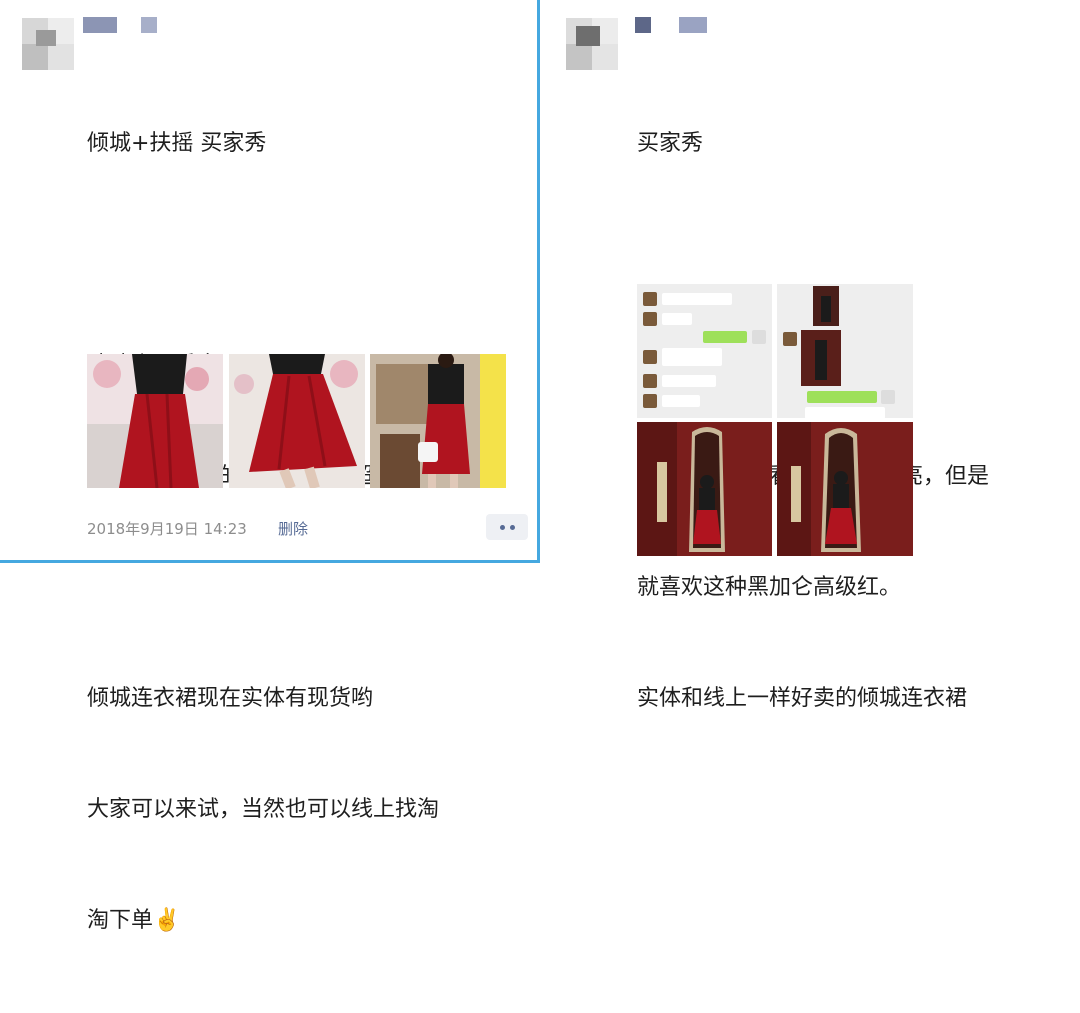 This screenshot has height=1013, width=1080. Describe the element at coordinates (263, 809) in the screenshot. I see `post-line: 大家可以来试，当然也可以线上找淘` at that location.